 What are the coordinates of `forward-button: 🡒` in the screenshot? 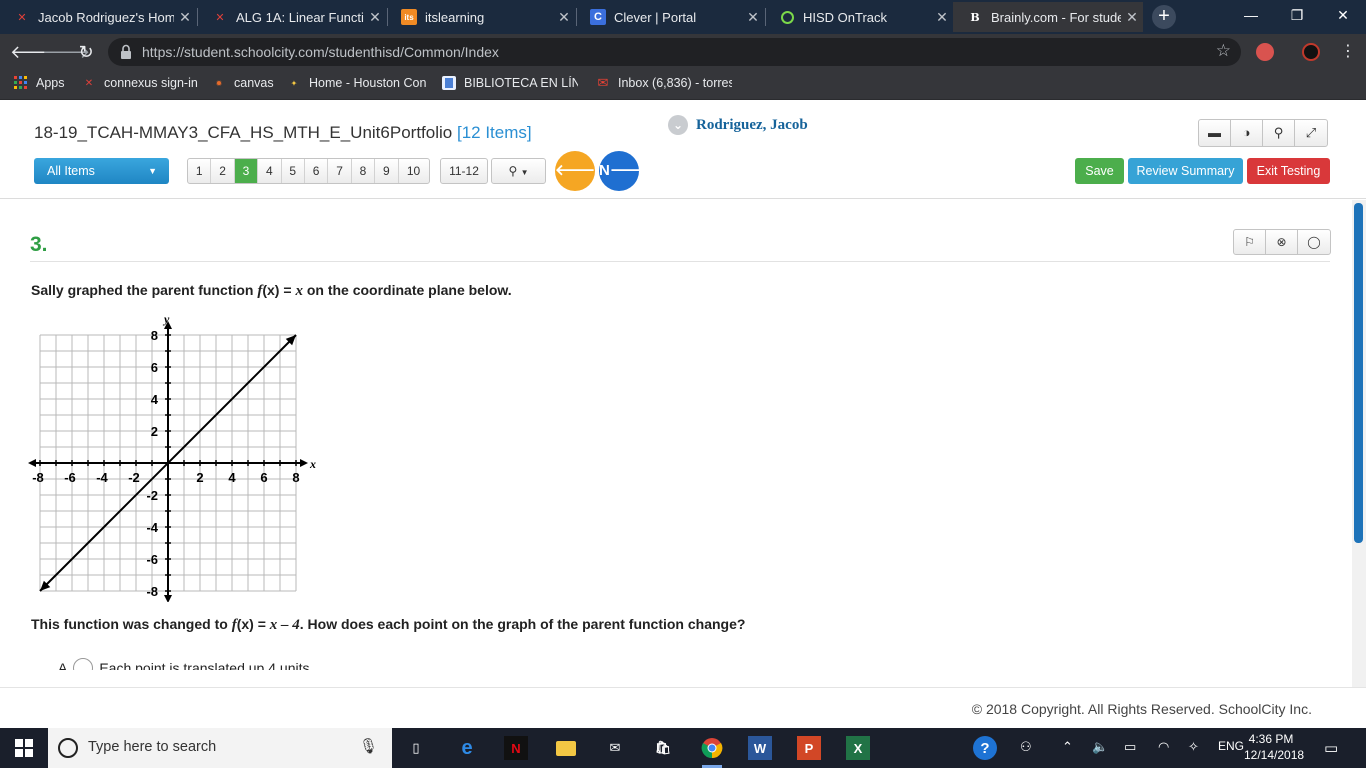 It's located at (66, 52).